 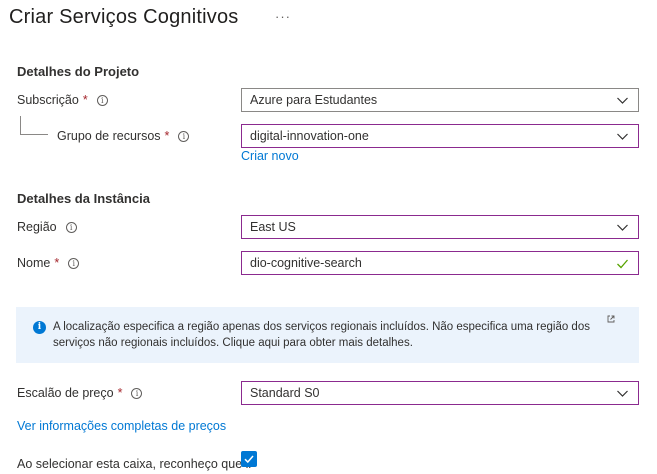 What do you see at coordinates (121, 426) in the screenshot?
I see `pricing-details-link: Ver informações completas de preços` at bounding box center [121, 426].